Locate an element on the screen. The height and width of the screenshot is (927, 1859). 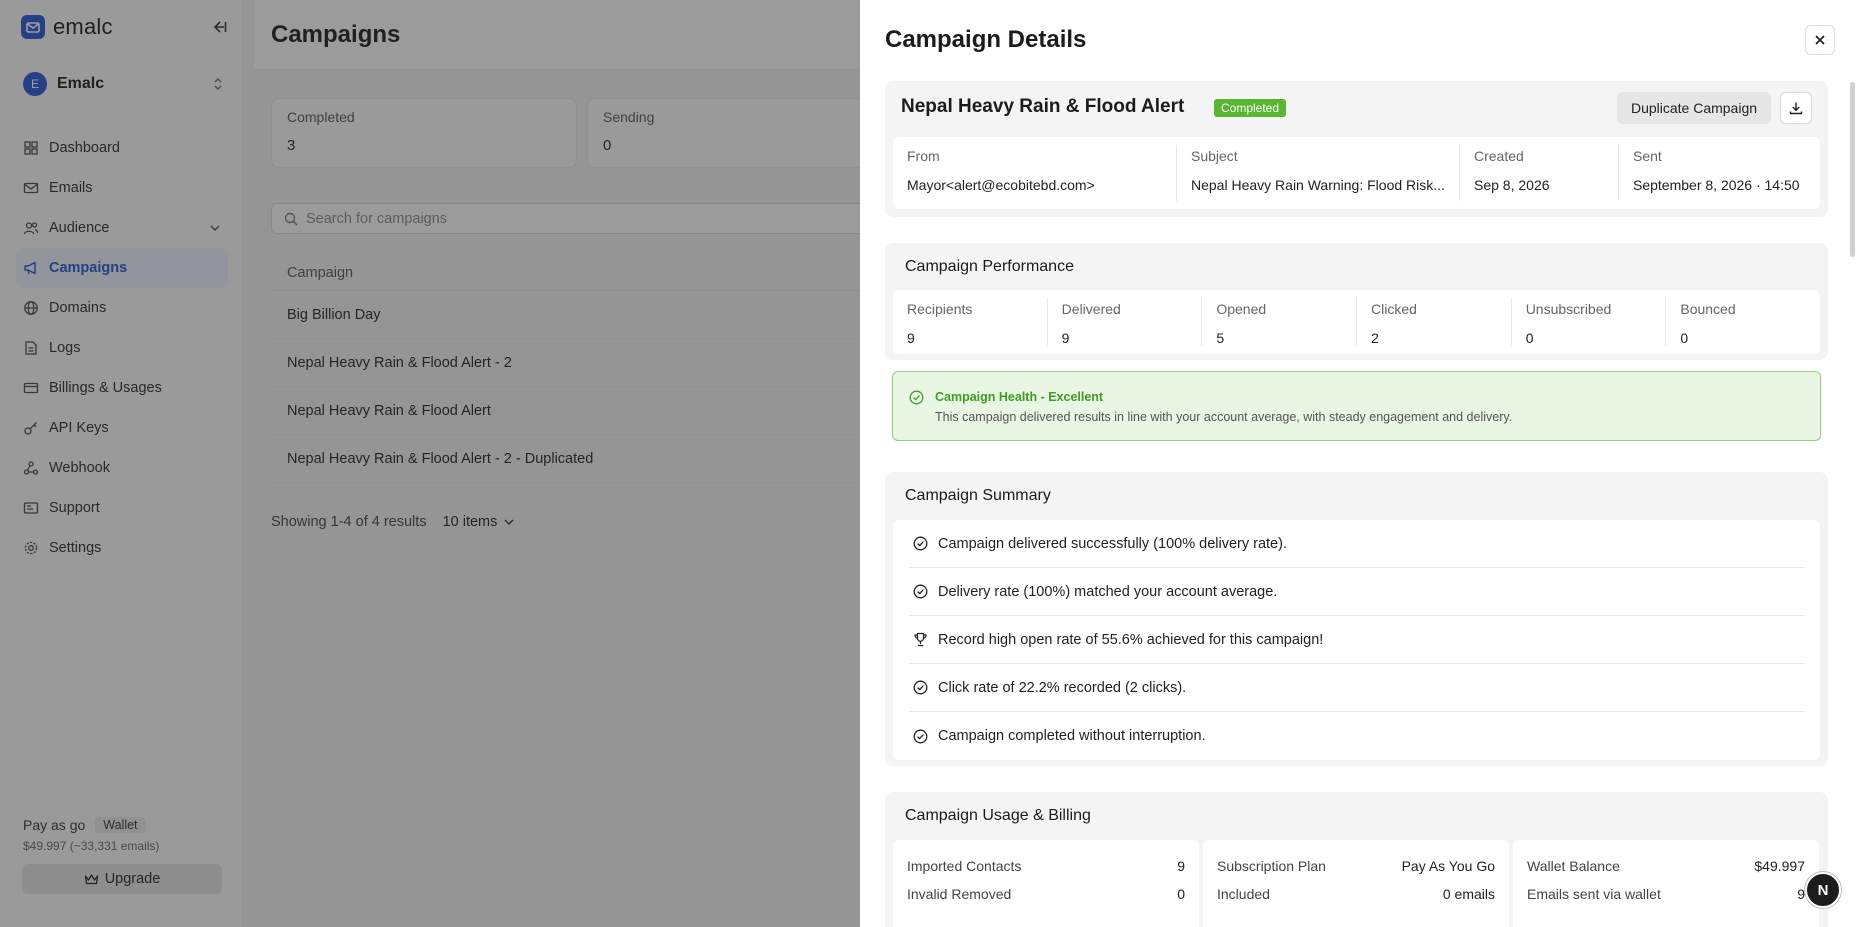
meta-label: Sent is located at coordinates (1647, 156).